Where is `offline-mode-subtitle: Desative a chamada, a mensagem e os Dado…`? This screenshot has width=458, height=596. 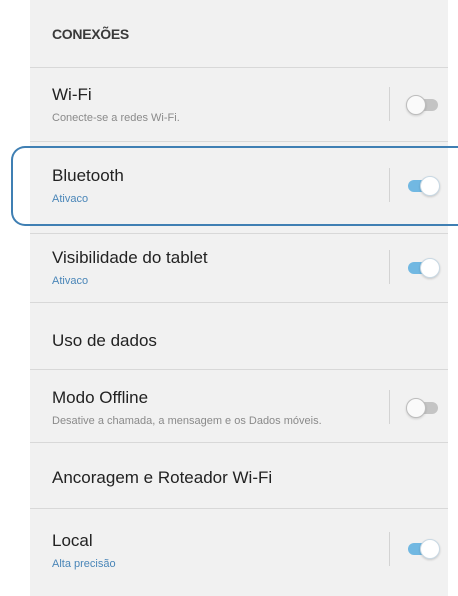 offline-mode-subtitle: Desative a chamada, a mensagem e os Dado… is located at coordinates (187, 421).